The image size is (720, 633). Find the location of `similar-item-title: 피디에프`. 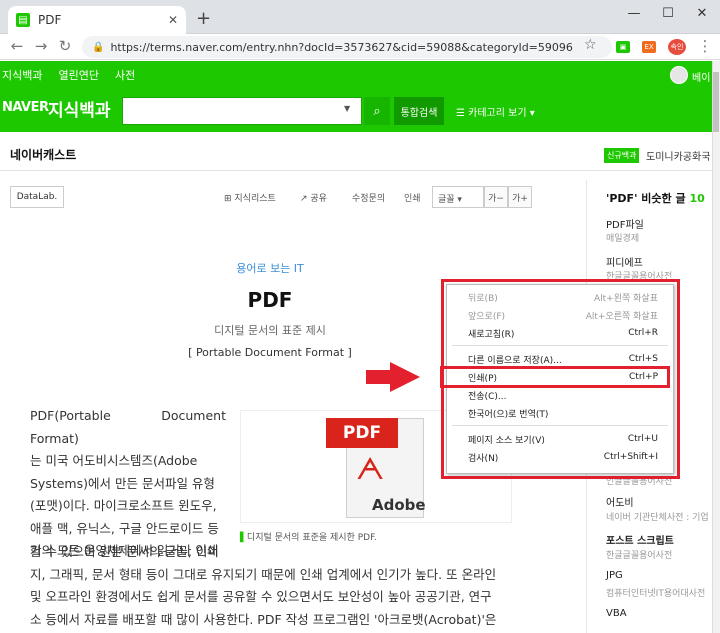

similar-item-title: 피디에프 is located at coordinates (624, 261).